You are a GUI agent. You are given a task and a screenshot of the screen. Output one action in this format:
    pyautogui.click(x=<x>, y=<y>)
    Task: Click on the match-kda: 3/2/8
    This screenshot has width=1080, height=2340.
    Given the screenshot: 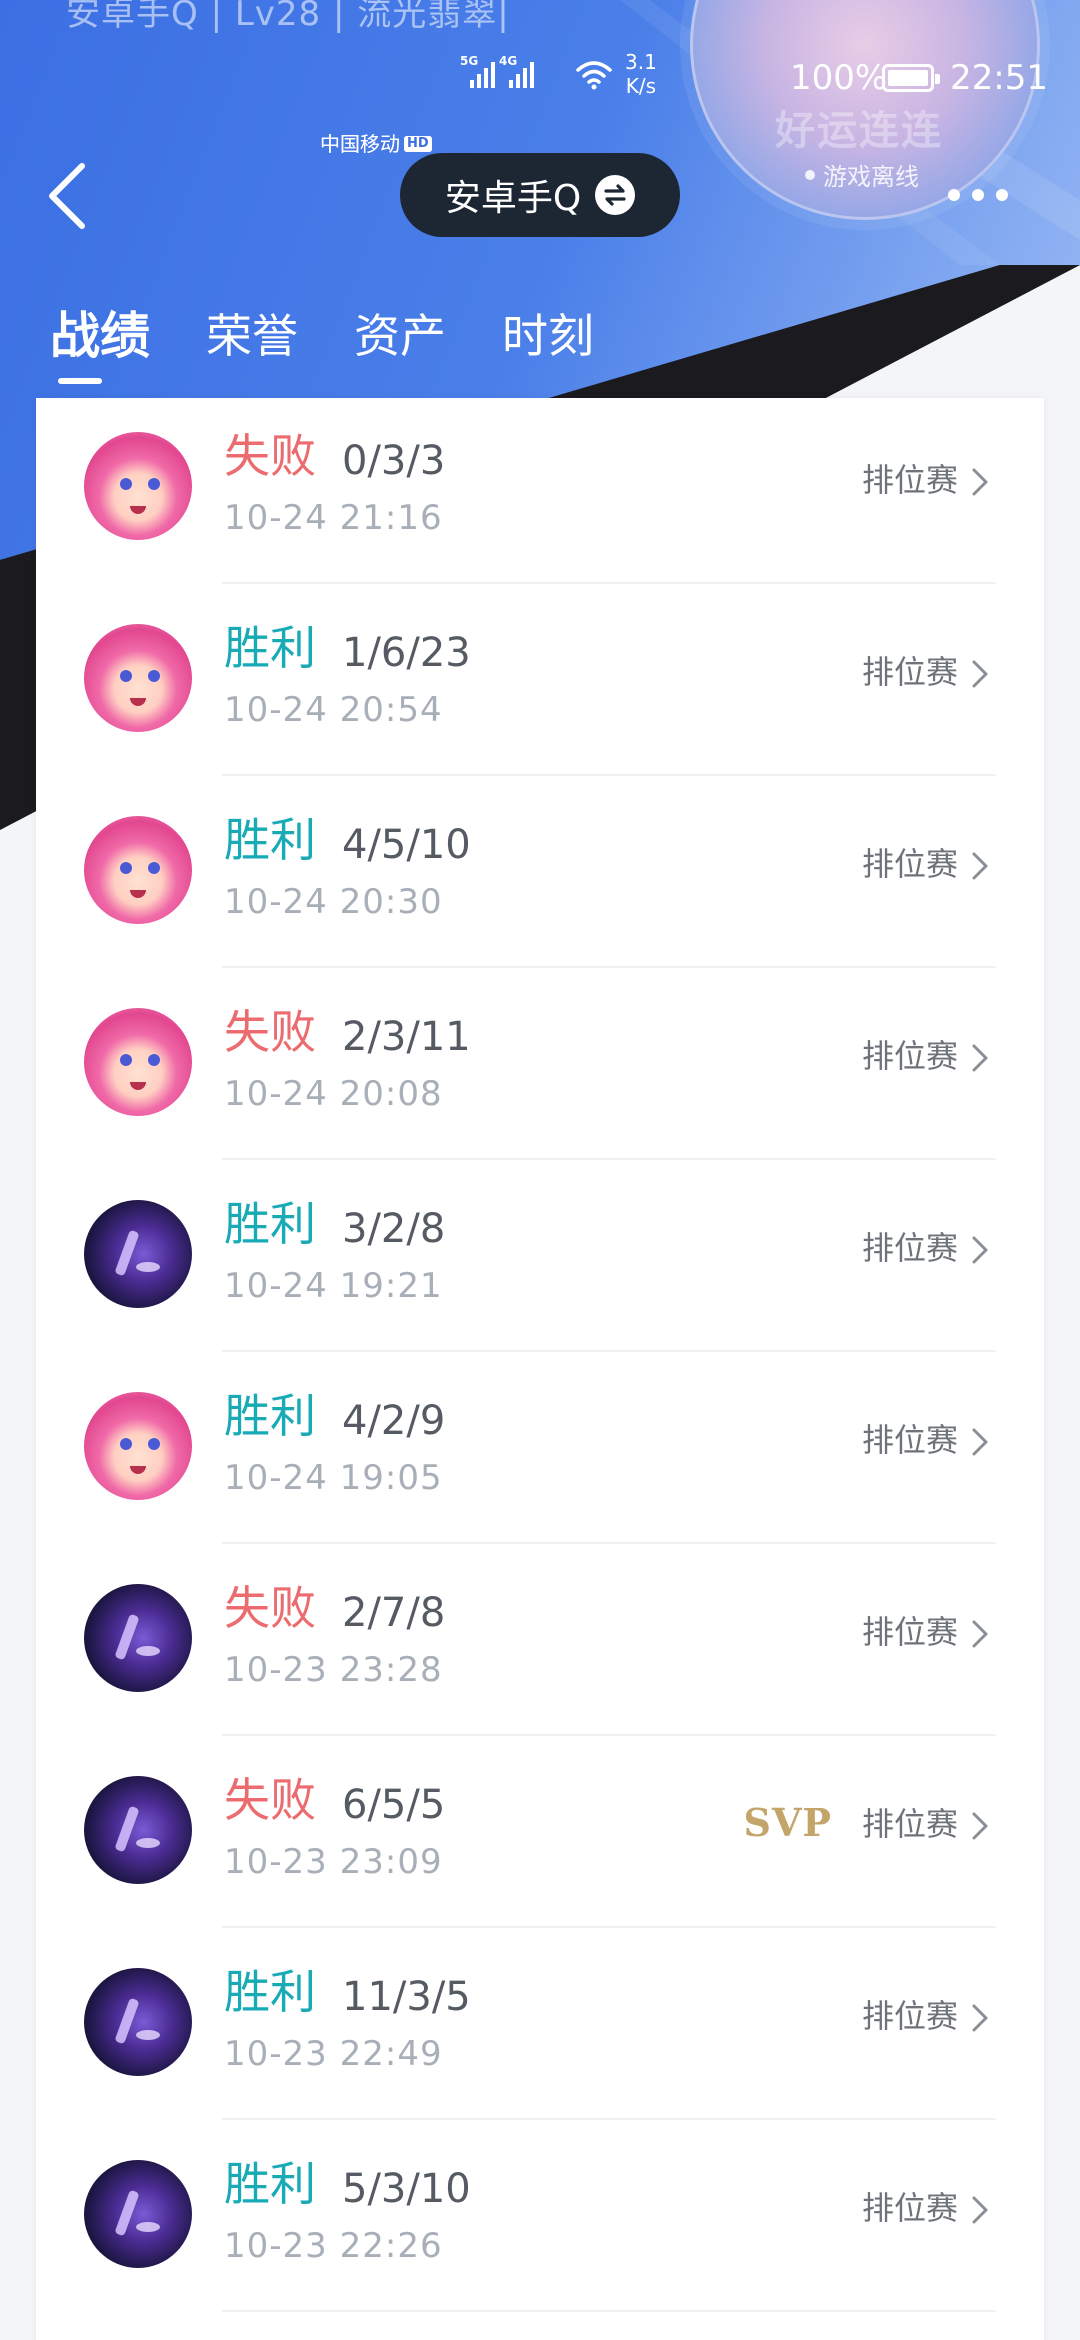 What is the action you would take?
    pyautogui.click(x=394, y=1229)
    